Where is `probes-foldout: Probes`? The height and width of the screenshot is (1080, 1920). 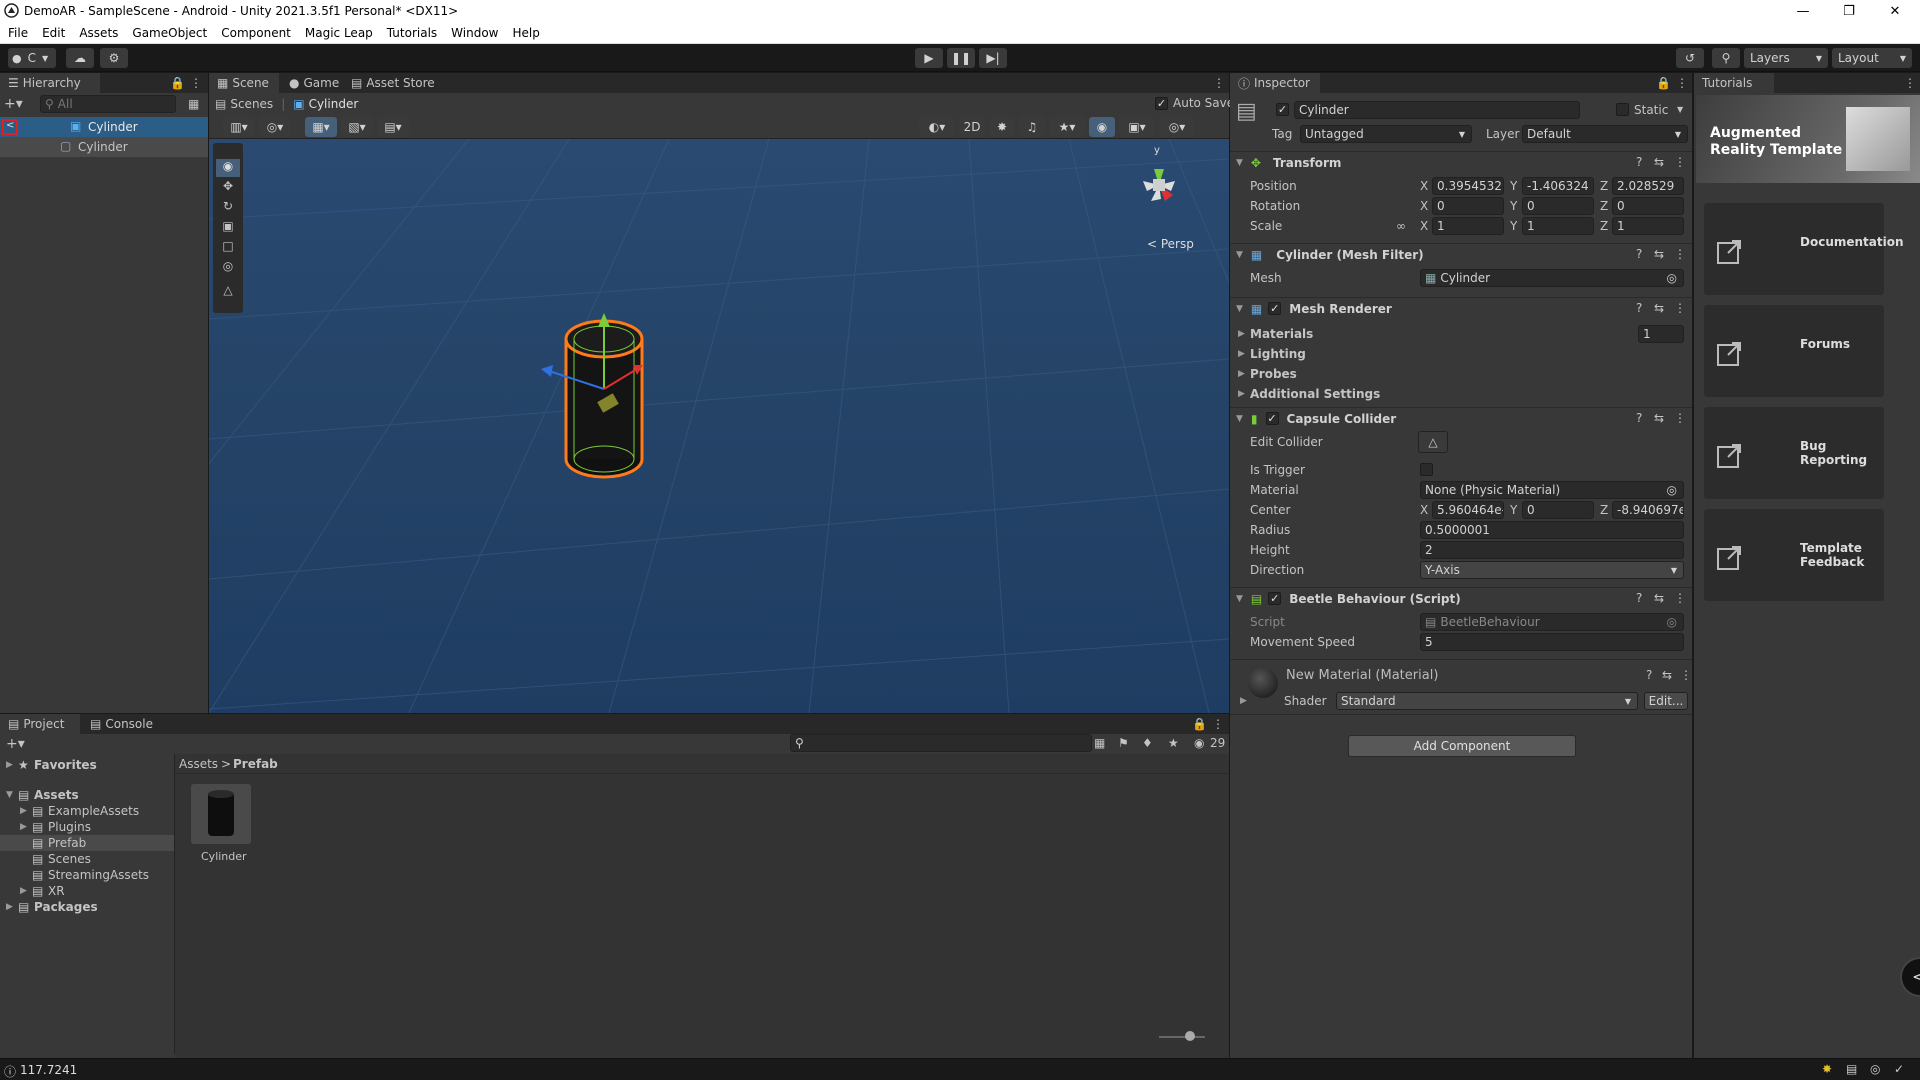
probes-foldout: Probes is located at coordinates (1273, 374).